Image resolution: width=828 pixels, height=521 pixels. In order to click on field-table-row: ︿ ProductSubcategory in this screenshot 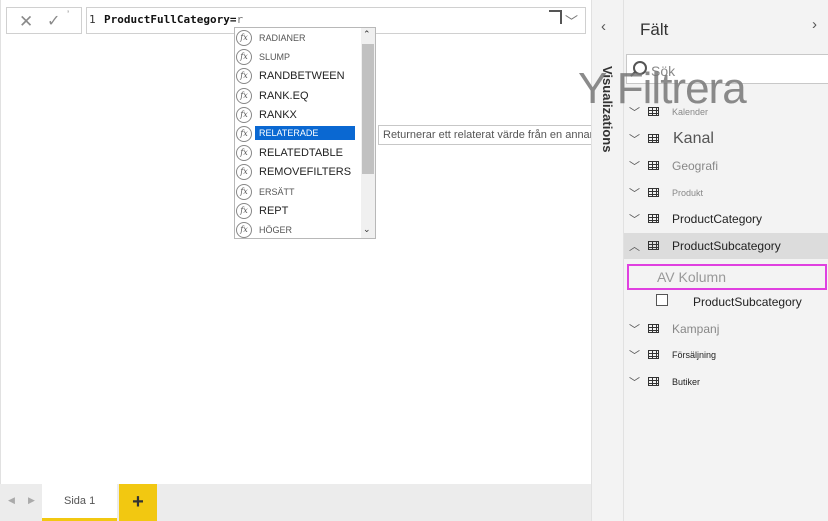, I will do `click(726, 246)`.